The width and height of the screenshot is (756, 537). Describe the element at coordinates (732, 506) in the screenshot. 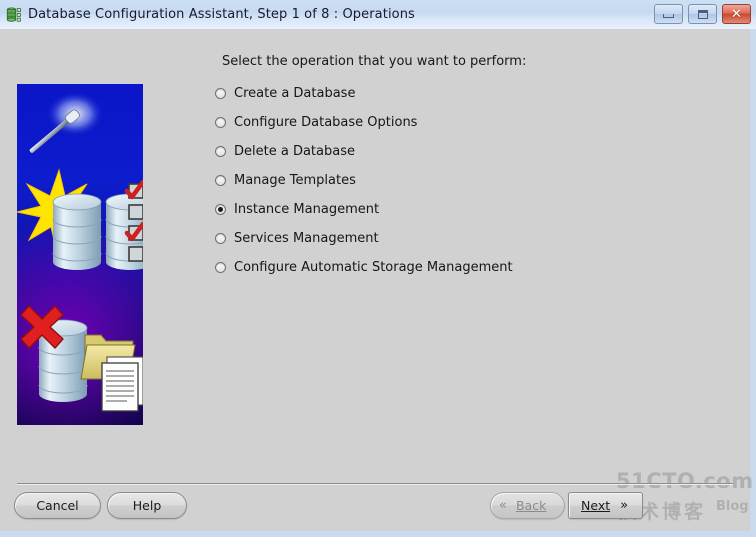

I see `watermark-blog: Blog` at that location.